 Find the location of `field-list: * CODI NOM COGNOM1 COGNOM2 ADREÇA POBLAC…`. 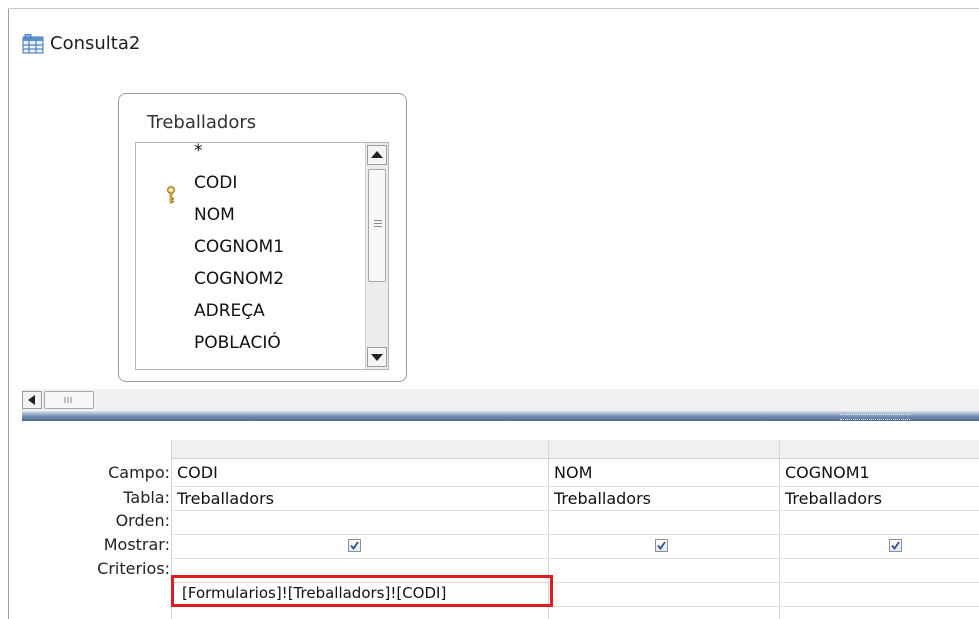

field-list: * CODI NOM COGNOM1 COGNOM2 ADREÇA POBLAC… is located at coordinates (262, 255).